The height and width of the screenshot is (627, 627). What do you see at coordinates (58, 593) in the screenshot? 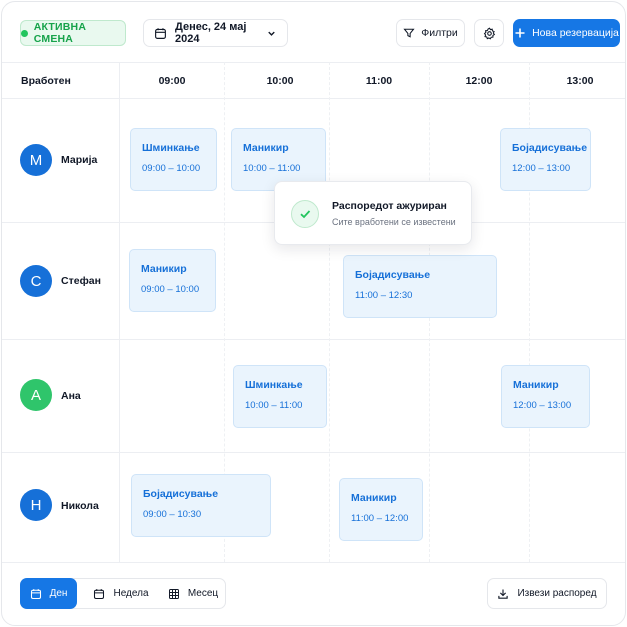
I see `view-label: Ден` at bounding box center [58, 593].